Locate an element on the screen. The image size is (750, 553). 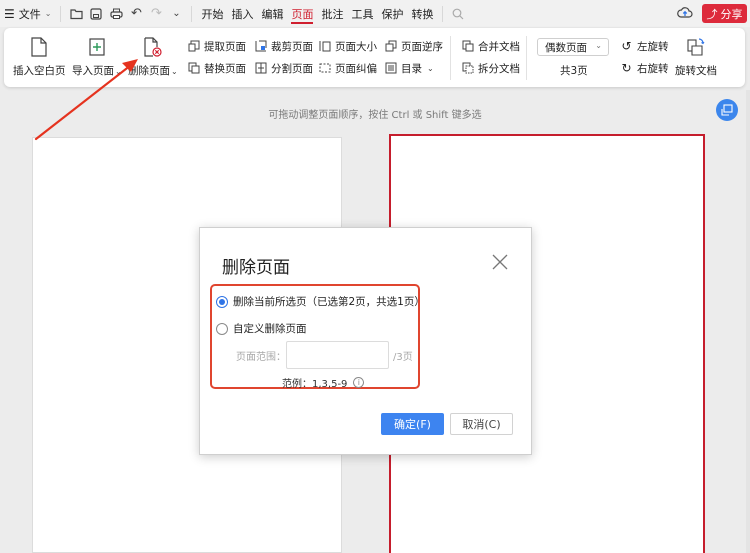
rotate-right-icon: ↻ is located at coordinates (626, 68).